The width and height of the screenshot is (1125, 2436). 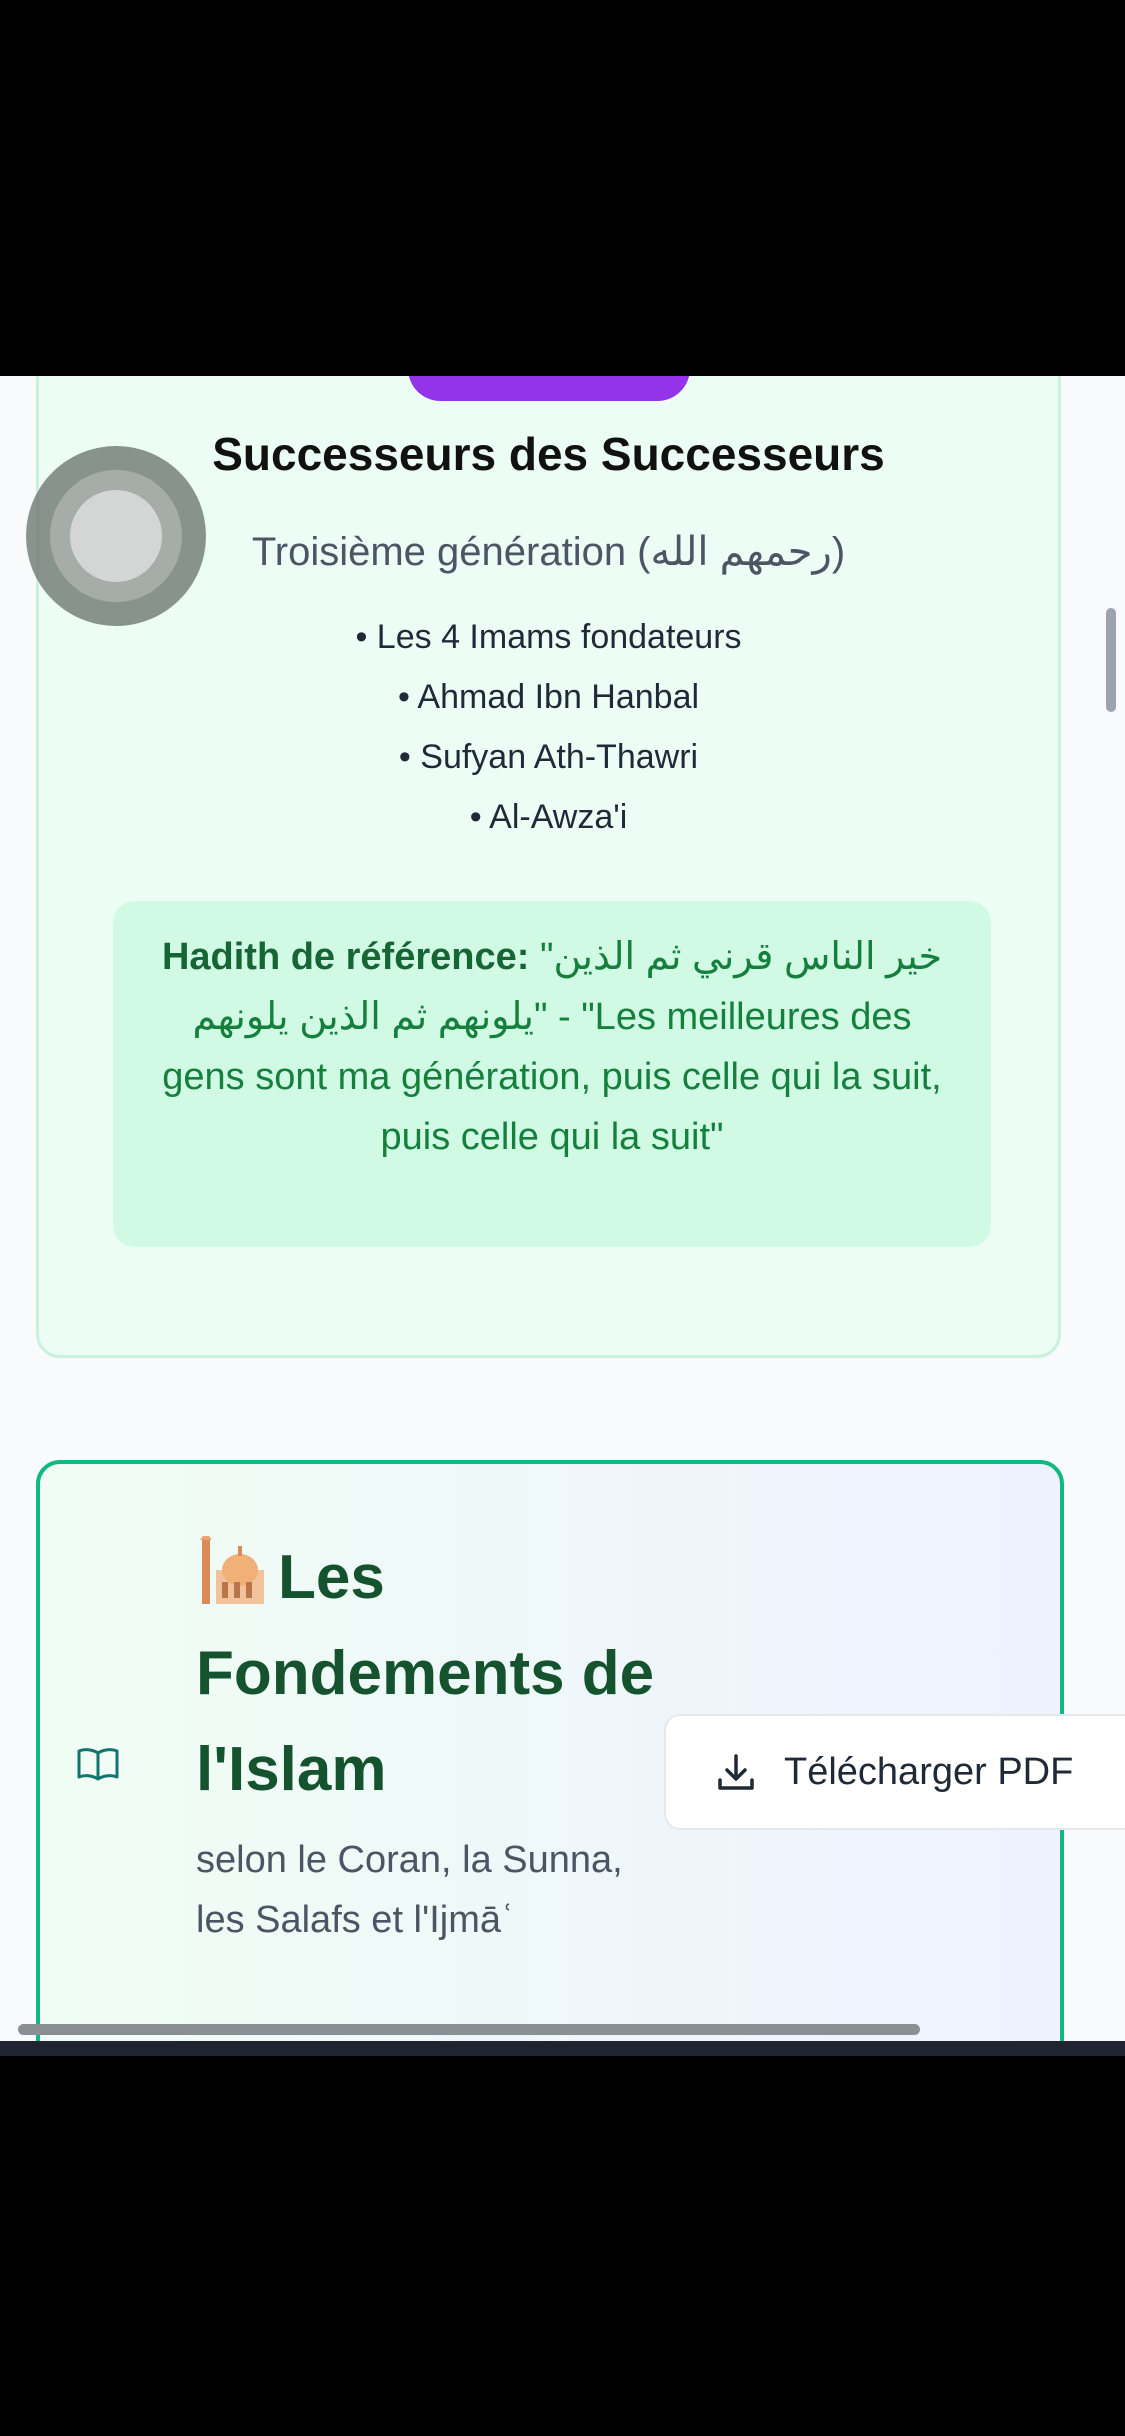 What do you see at coordinates (548, 637) in the screenshot?
I see `list-item: • Les 4 Imams fondateurs` at bounding box center [548, 637].